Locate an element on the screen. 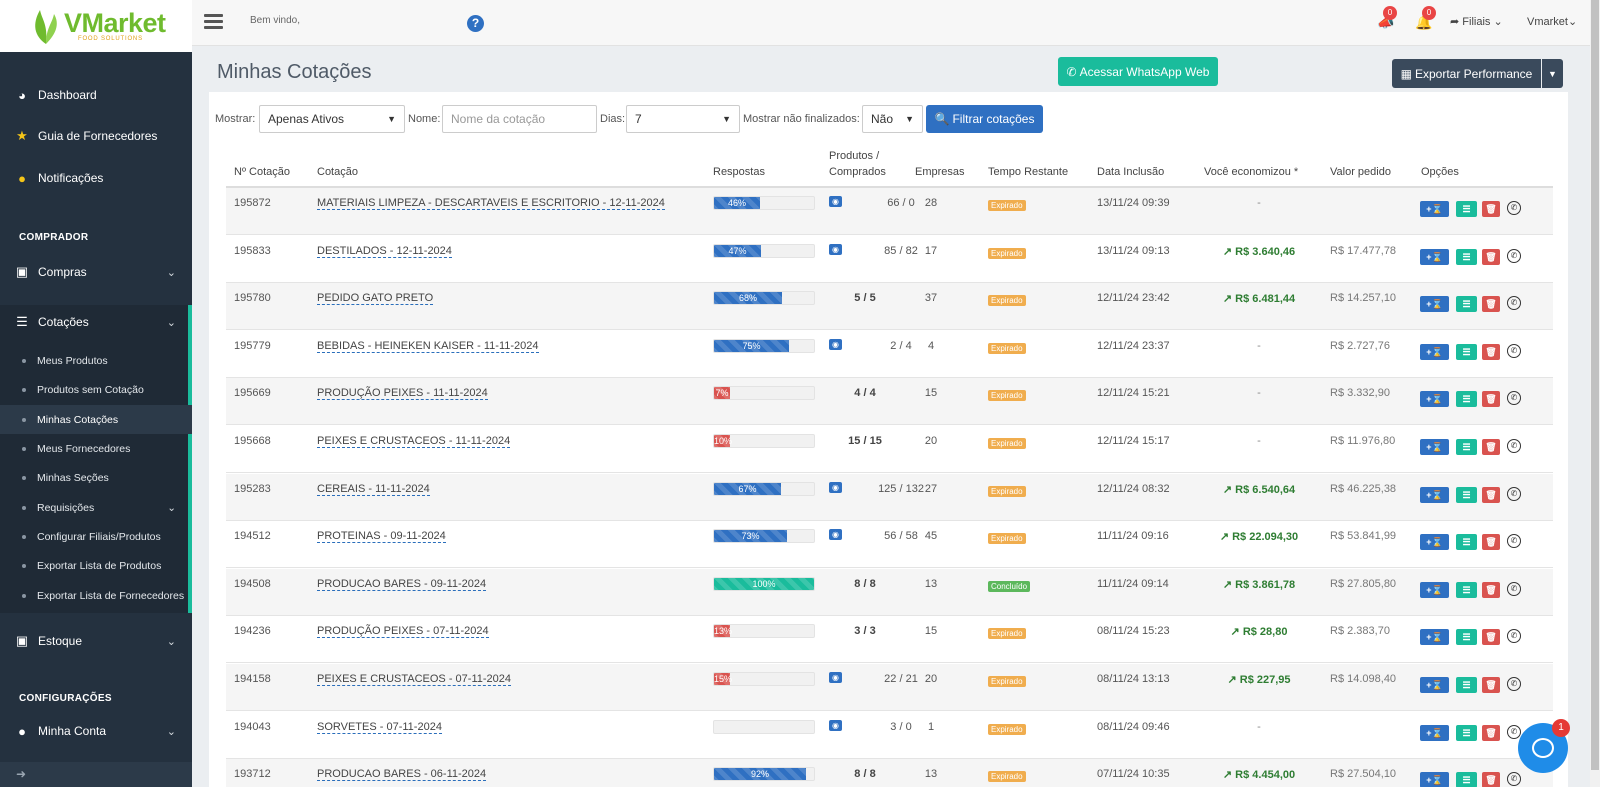  nav-estoque: ▣ Estoque ⌄ is located at coordinates (96, 641).